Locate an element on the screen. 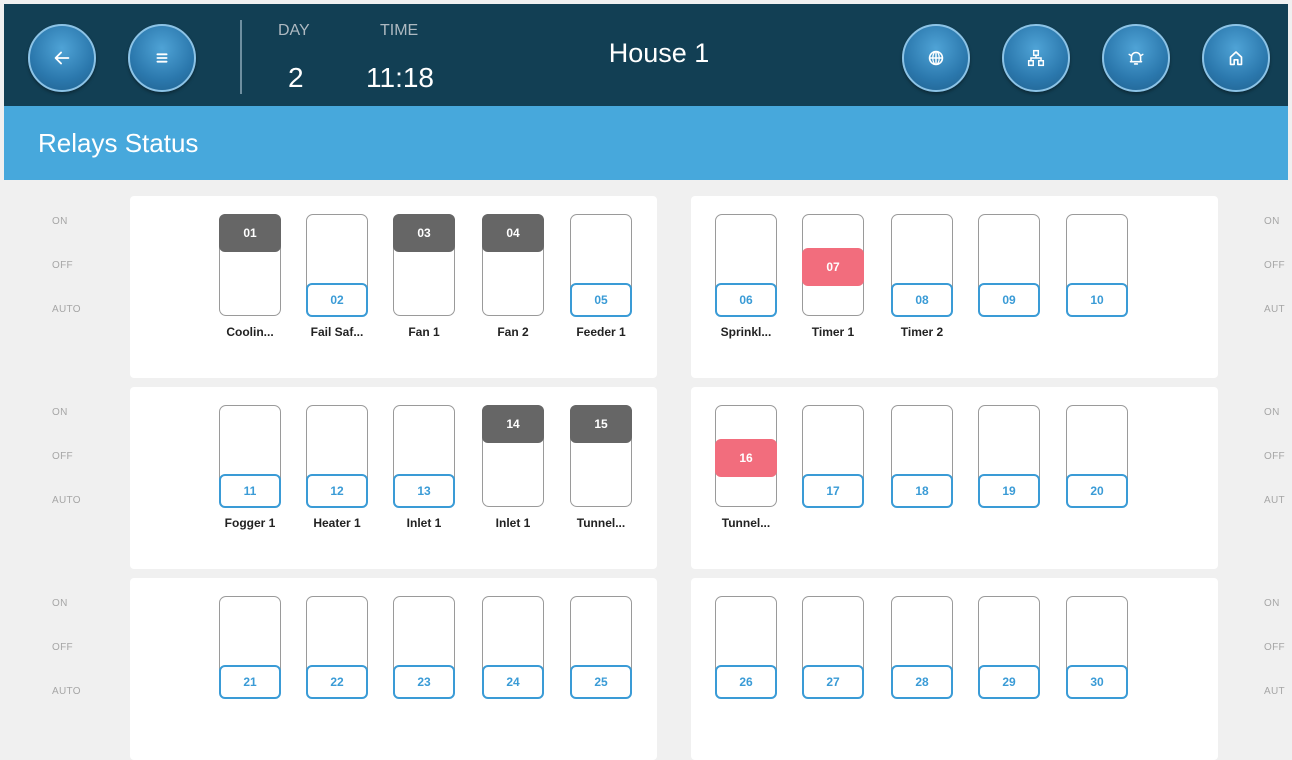  relay-number-badge: 16 is located at coordinates (746, 458).